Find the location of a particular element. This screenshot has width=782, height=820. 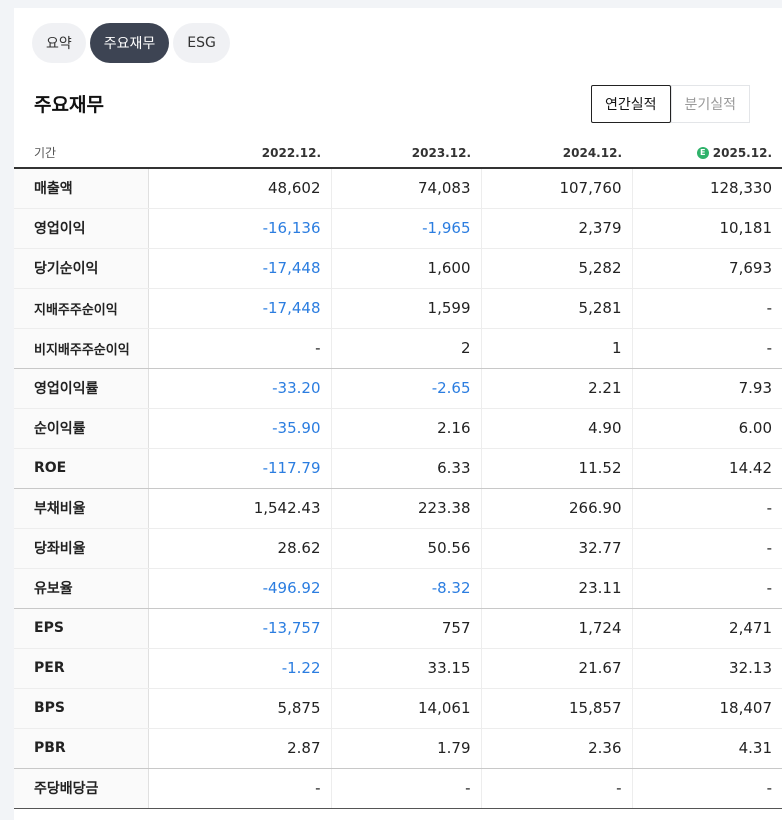

table-cell: -16,136 is located at coordinates (239, 228).